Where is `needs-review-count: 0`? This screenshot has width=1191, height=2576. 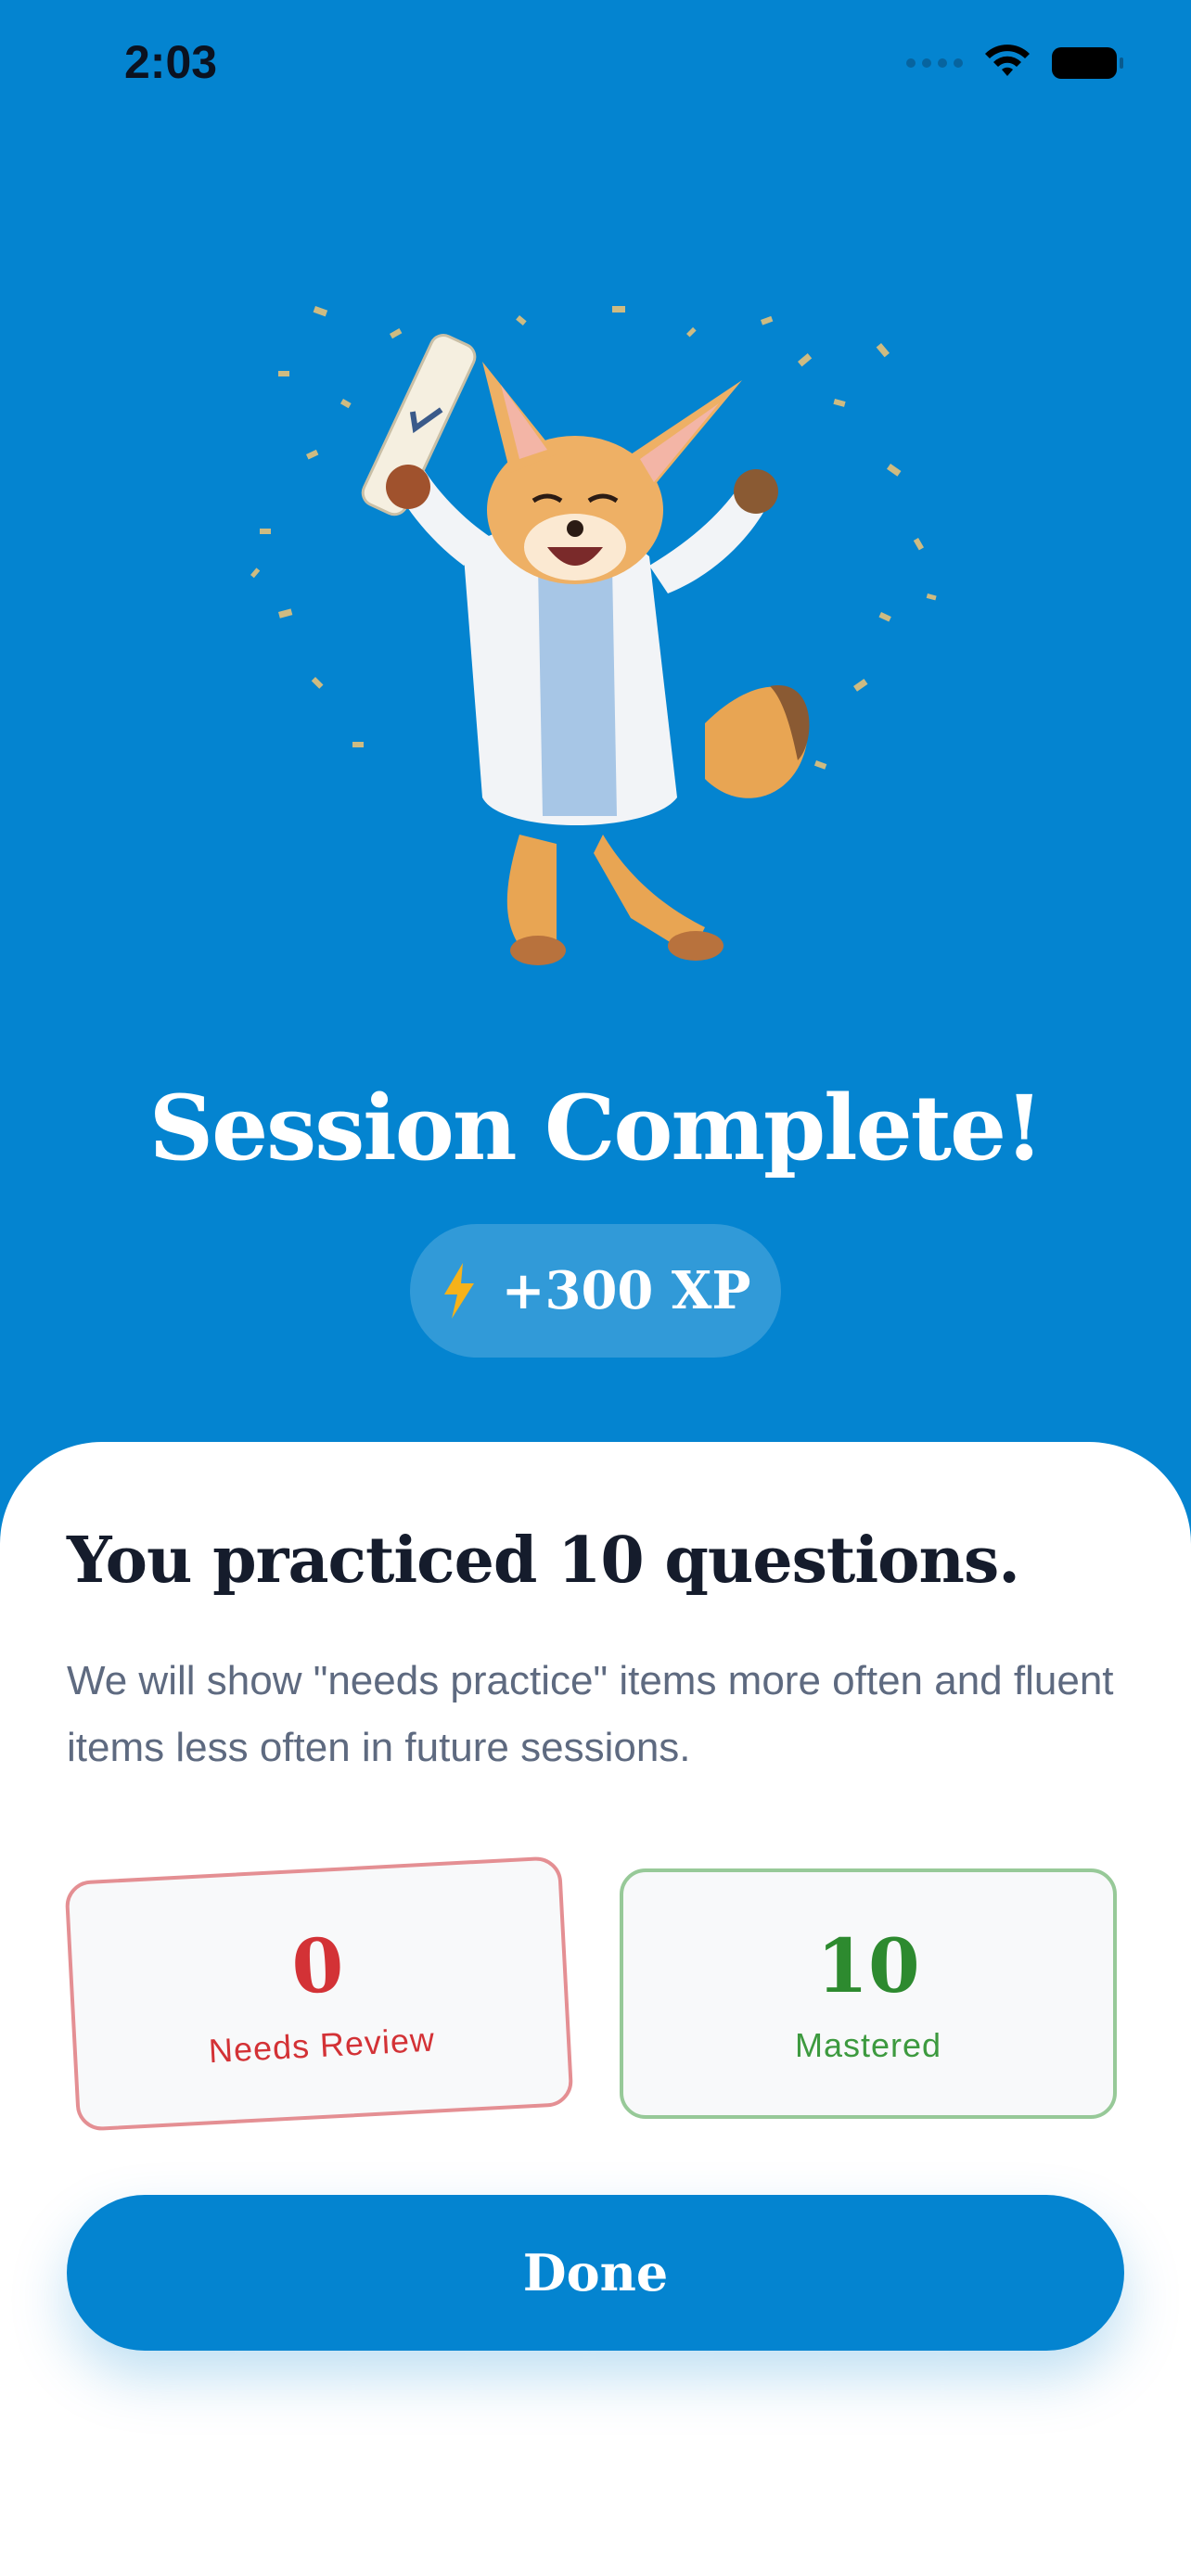 needs-review-count: 0 is located at coordinates (317, 1966).